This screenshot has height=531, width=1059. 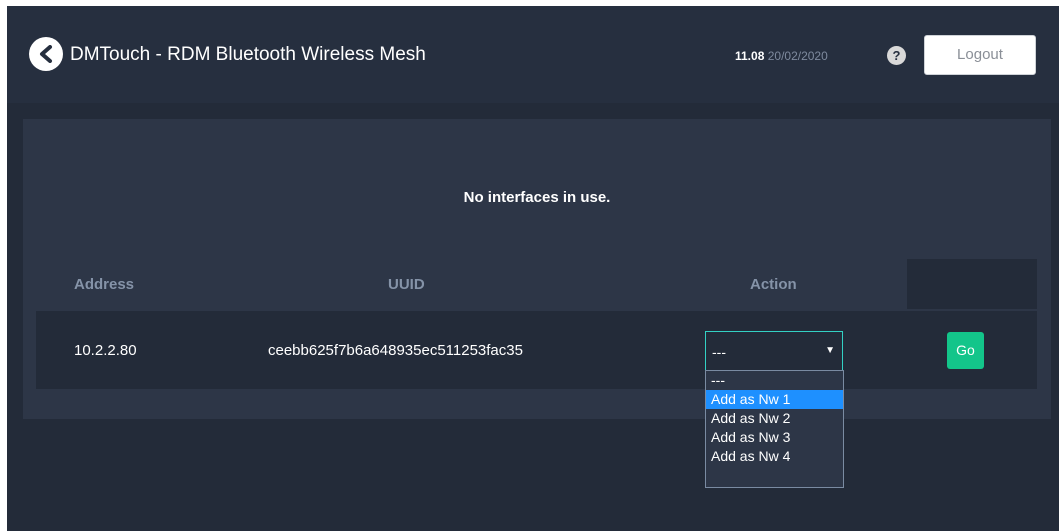 I want to click on empty-message: No interfaces in use., so click(x=537, y=197).